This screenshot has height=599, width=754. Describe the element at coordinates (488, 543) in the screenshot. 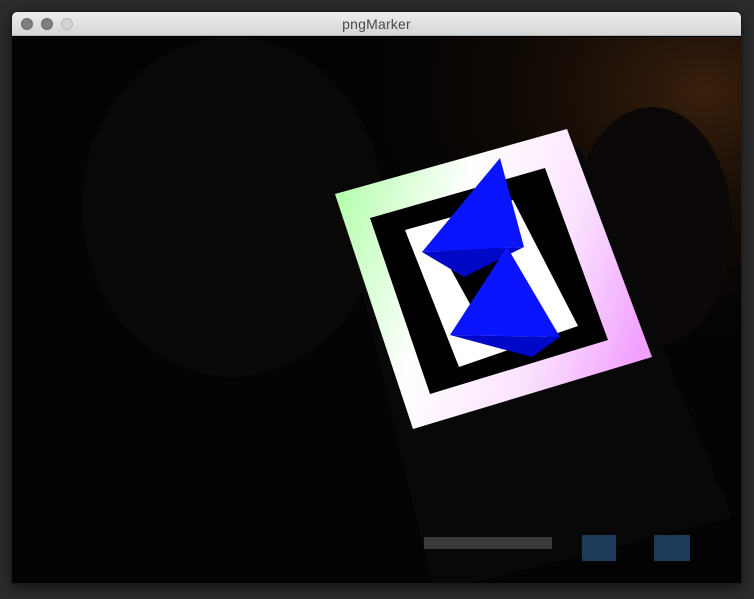

I see `device-dock` at that location.